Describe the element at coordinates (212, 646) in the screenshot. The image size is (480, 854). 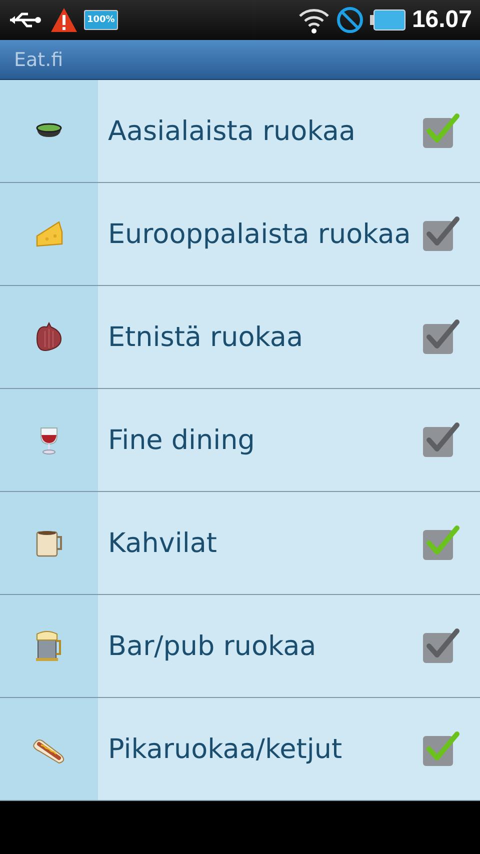
I see `category-label: Bar/pub ruokaa` at that location.